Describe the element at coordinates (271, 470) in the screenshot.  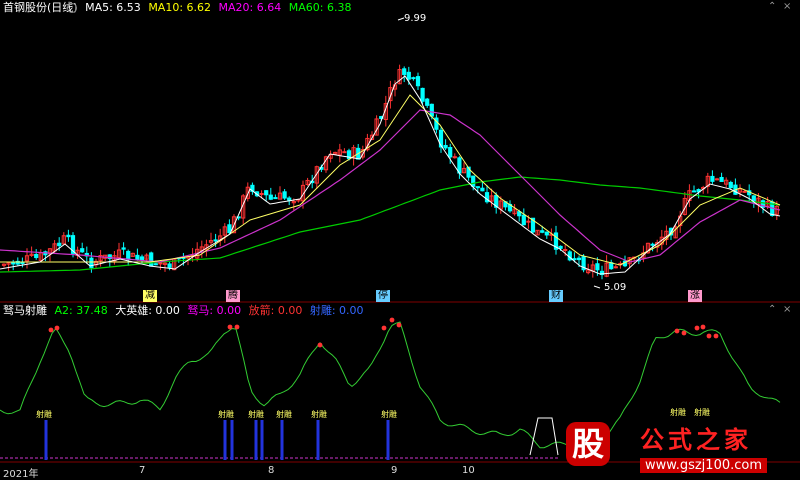
I see `axis-label-8: 8` at that location.